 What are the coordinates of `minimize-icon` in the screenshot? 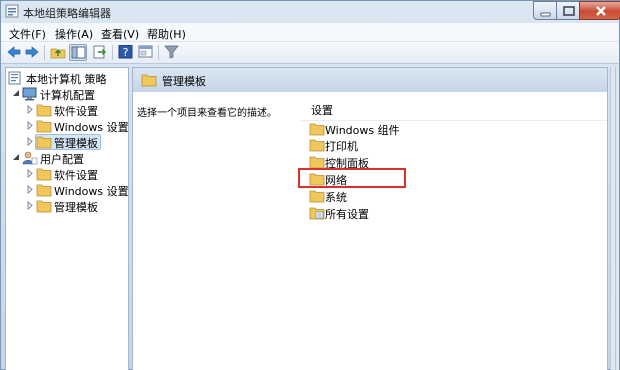 It's located at (545, 14).